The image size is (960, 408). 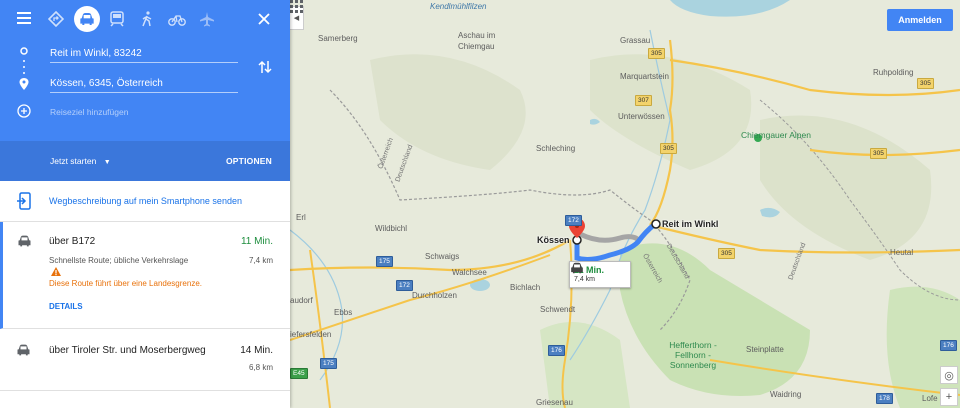 What do you see at coordinates (72, 241) in the screenshot?
I see `route-via: über B172` at bounding box center [72, 241].